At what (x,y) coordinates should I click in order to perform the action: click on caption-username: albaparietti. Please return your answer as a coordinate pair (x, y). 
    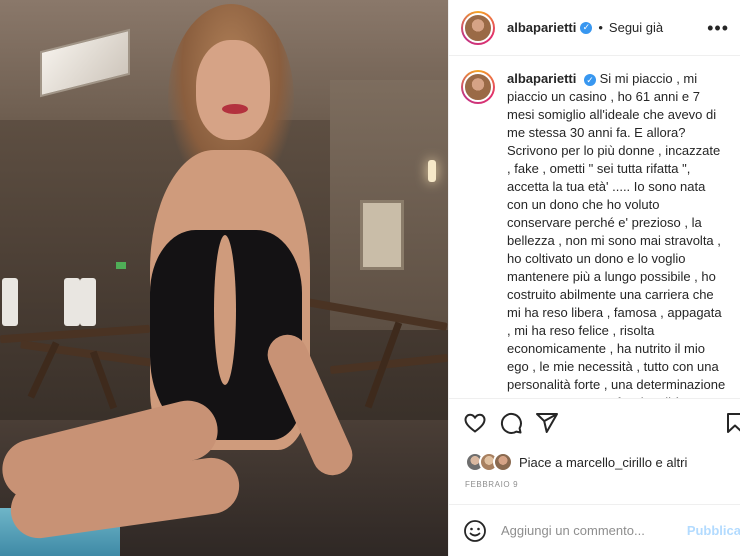
    Looking at the image, I should click on (541, 78).